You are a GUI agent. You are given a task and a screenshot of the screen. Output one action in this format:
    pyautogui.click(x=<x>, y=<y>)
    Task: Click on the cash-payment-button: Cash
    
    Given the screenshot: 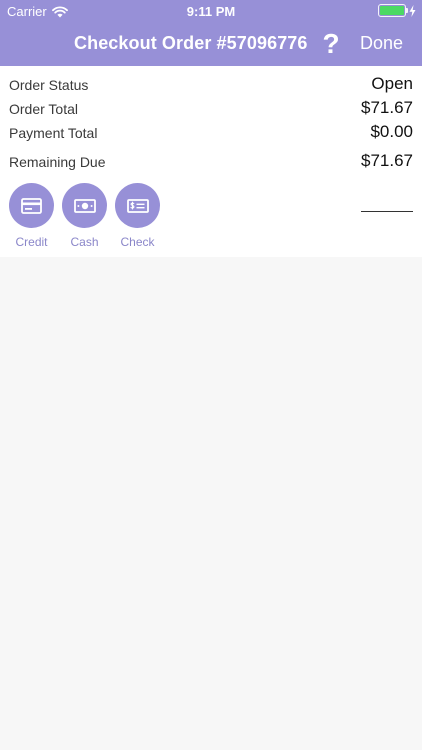 What is the action you would take?
    pyautogui.click(x=84, y=216)
    